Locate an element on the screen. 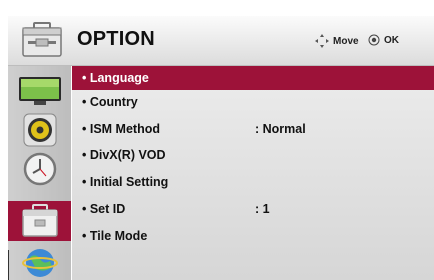 The image size is (434, 280). menu-item-label: • Initial Setting is located at coordinates (125, 182).